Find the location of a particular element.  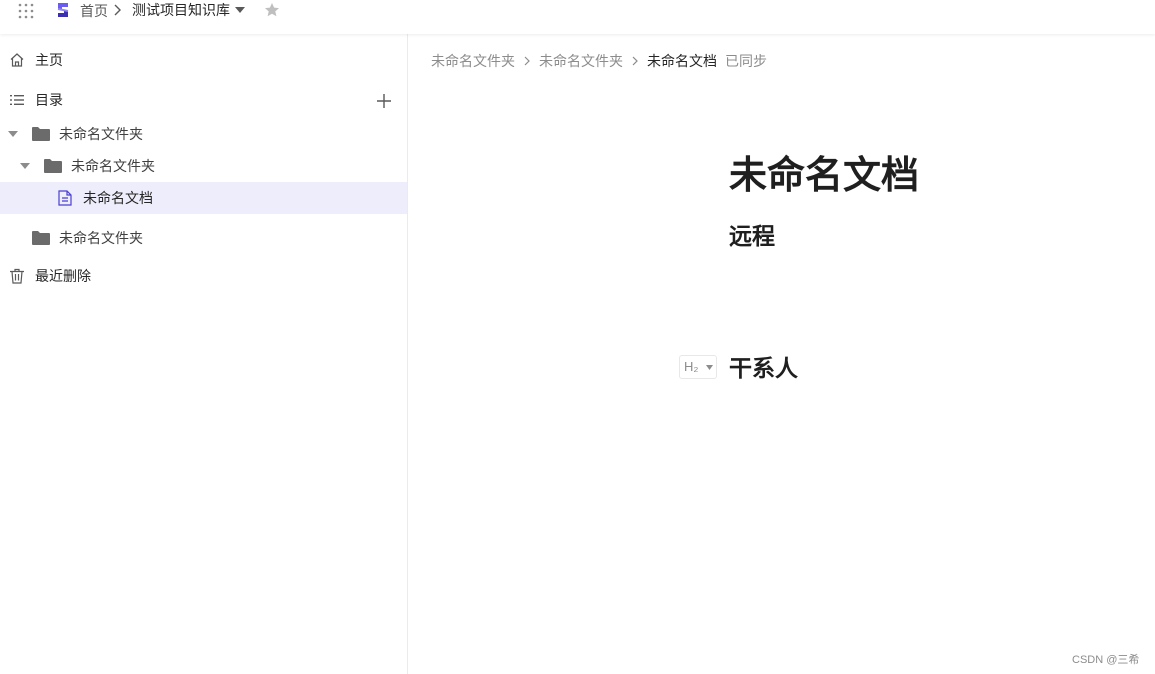

breadcrumb-current: 未命名文档 is located at coordinates (682, 61).